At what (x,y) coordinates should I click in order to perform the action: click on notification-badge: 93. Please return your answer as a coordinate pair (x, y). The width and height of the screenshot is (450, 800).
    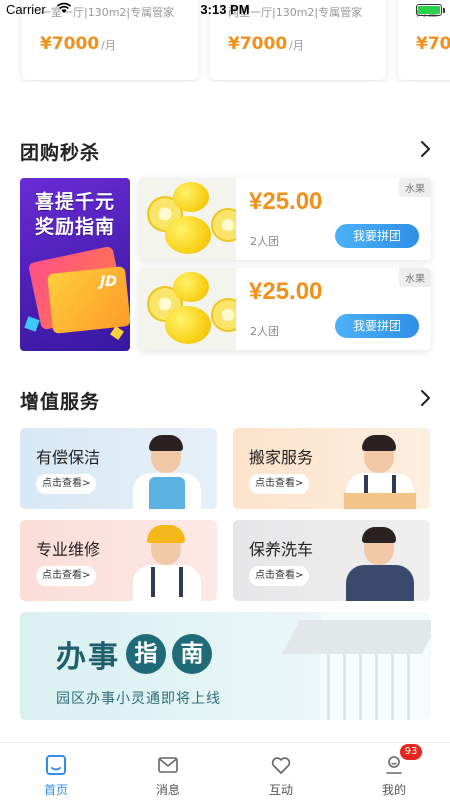
    Looking at the image, I should click on (411, 752).